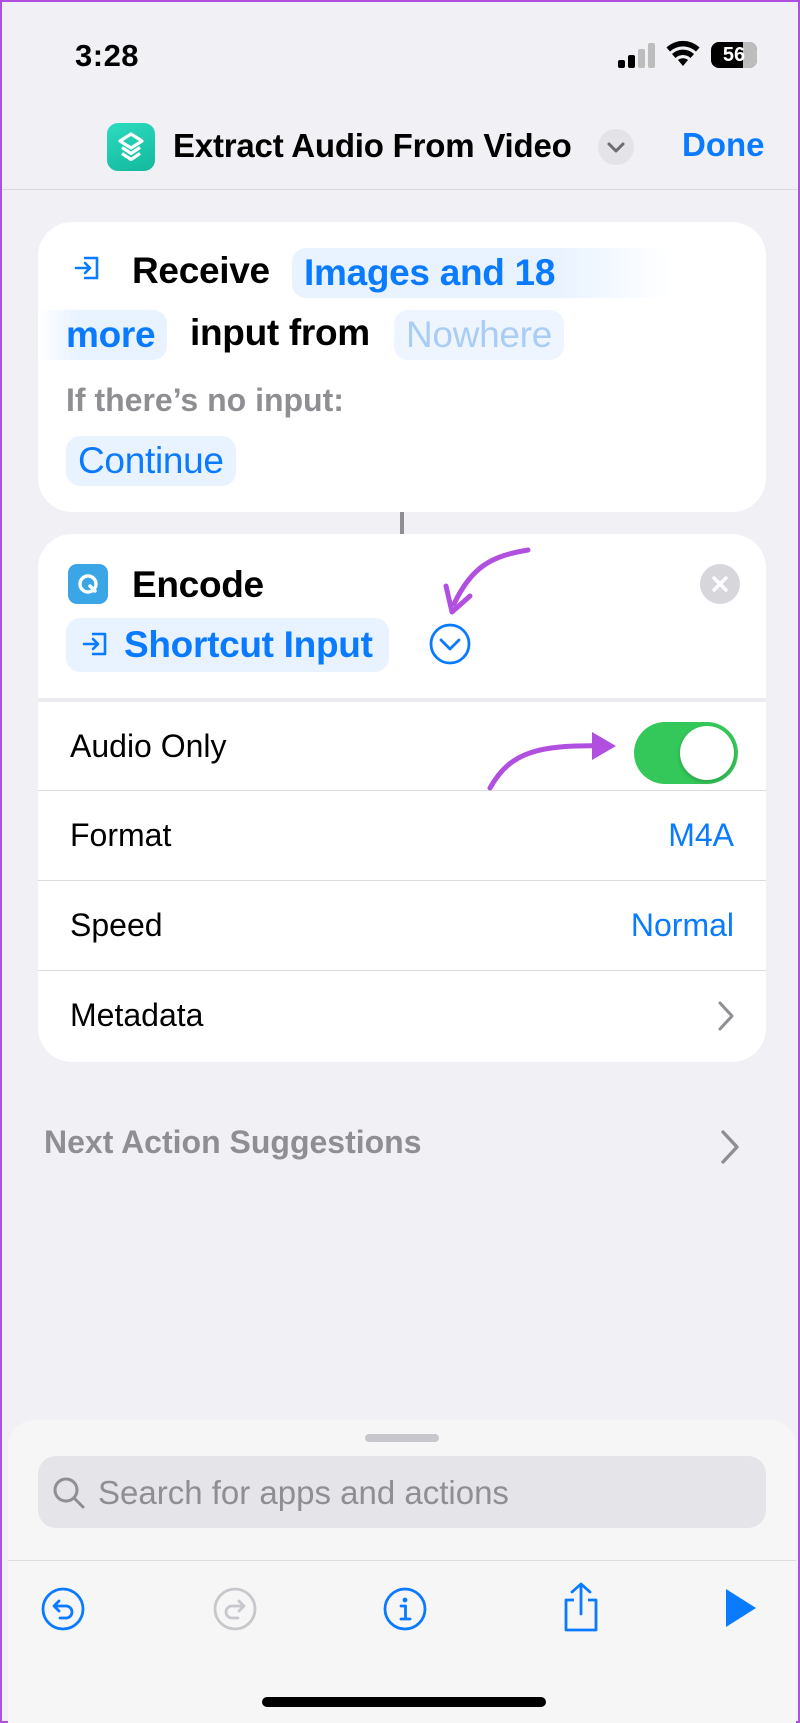  Describe the element at coordinates (581, 1607) in the screenshot. I see `share-icon` at that location.